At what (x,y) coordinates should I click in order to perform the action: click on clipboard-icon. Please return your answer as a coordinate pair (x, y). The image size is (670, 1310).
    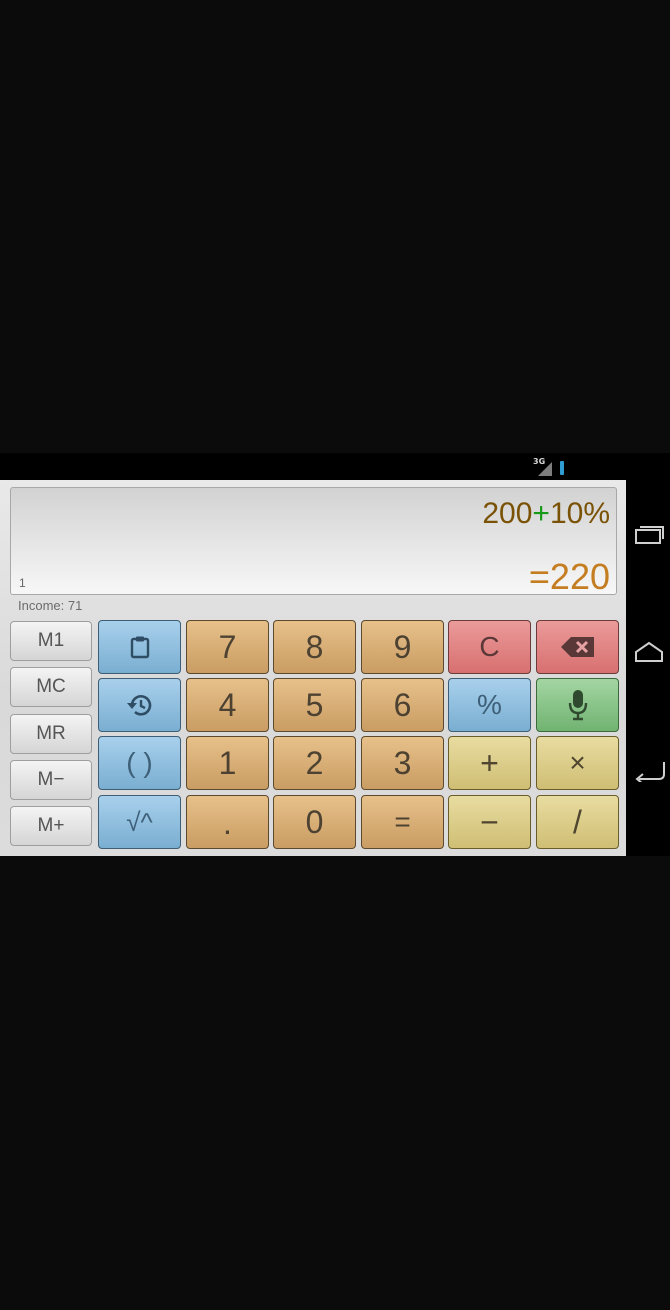
    Looking at the image, I should click on (139, 647).